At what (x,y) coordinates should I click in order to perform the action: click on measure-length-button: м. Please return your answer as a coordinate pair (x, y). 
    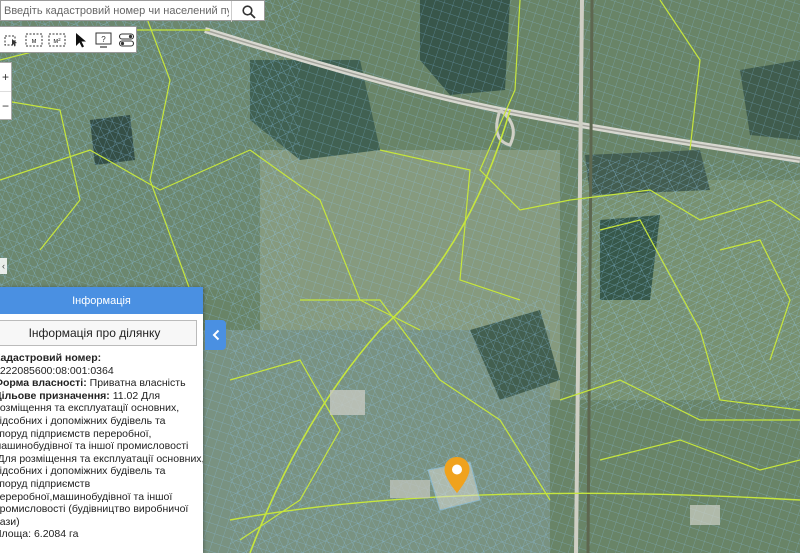
    Looking at the image, I should click on (34, 39).